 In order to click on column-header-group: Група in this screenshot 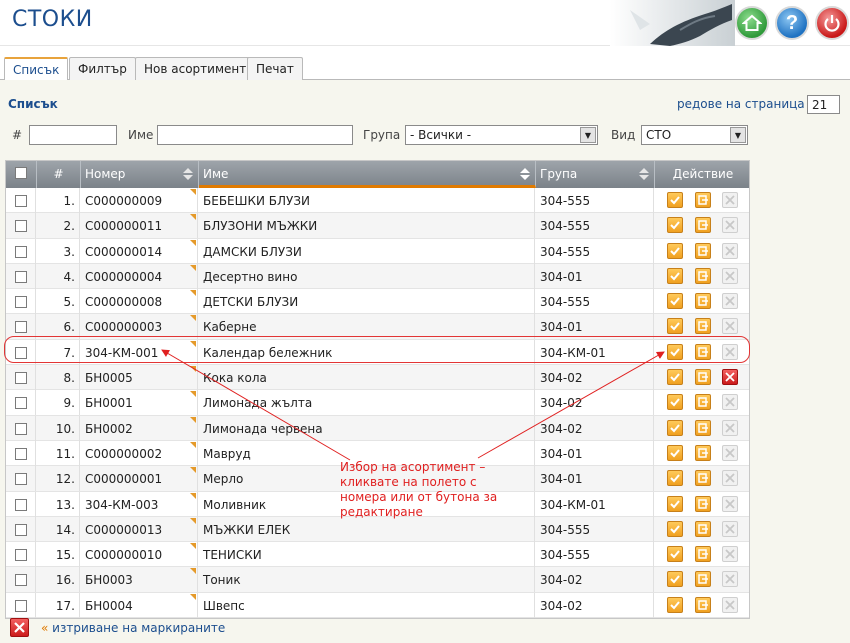, I will do `click(595, 174)`.